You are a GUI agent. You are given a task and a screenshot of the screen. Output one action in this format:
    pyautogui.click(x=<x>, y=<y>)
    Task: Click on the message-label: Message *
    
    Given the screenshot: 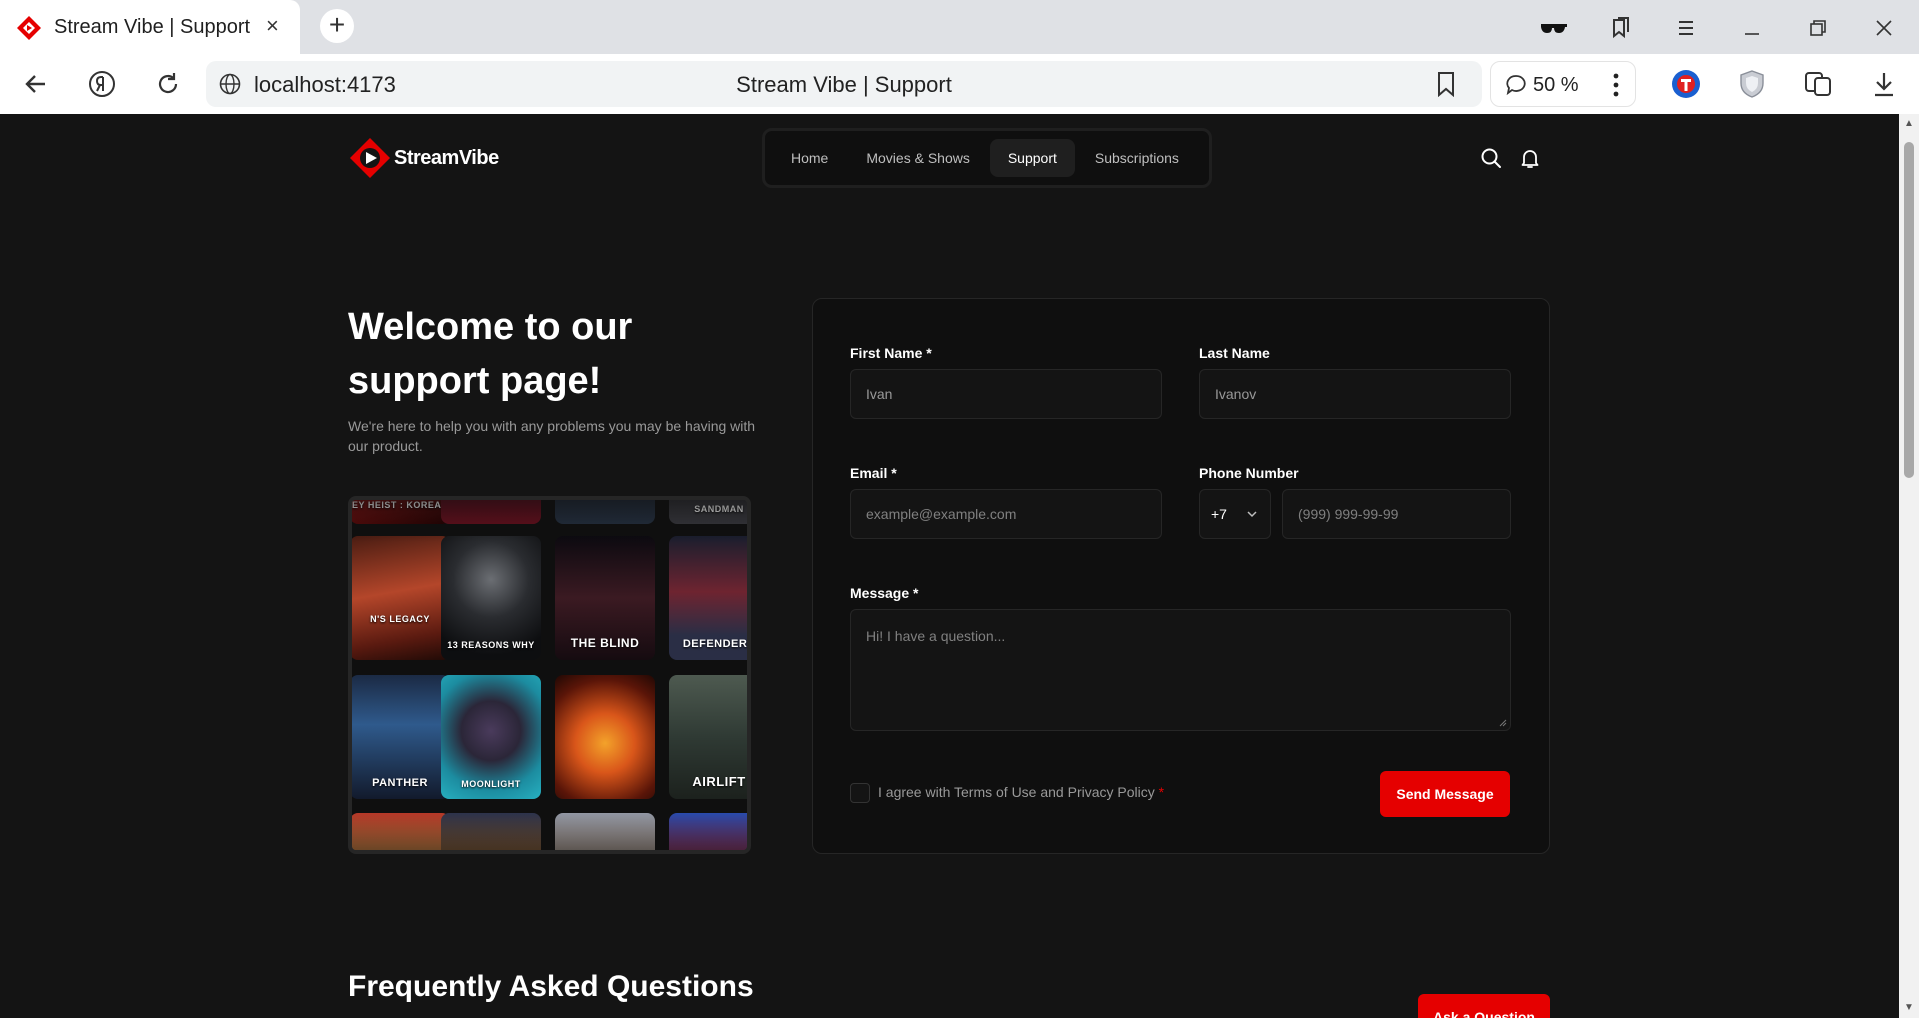 What is the action you would take?
    pyautogui.click(x=884, y=593)
    